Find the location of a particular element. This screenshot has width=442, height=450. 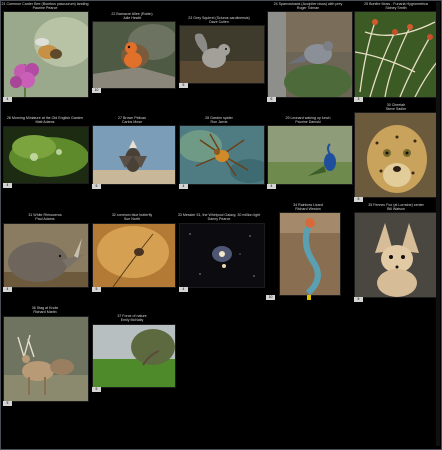

caption: 37 Force of nature Emily McNally is located at coordinates (132, 318).